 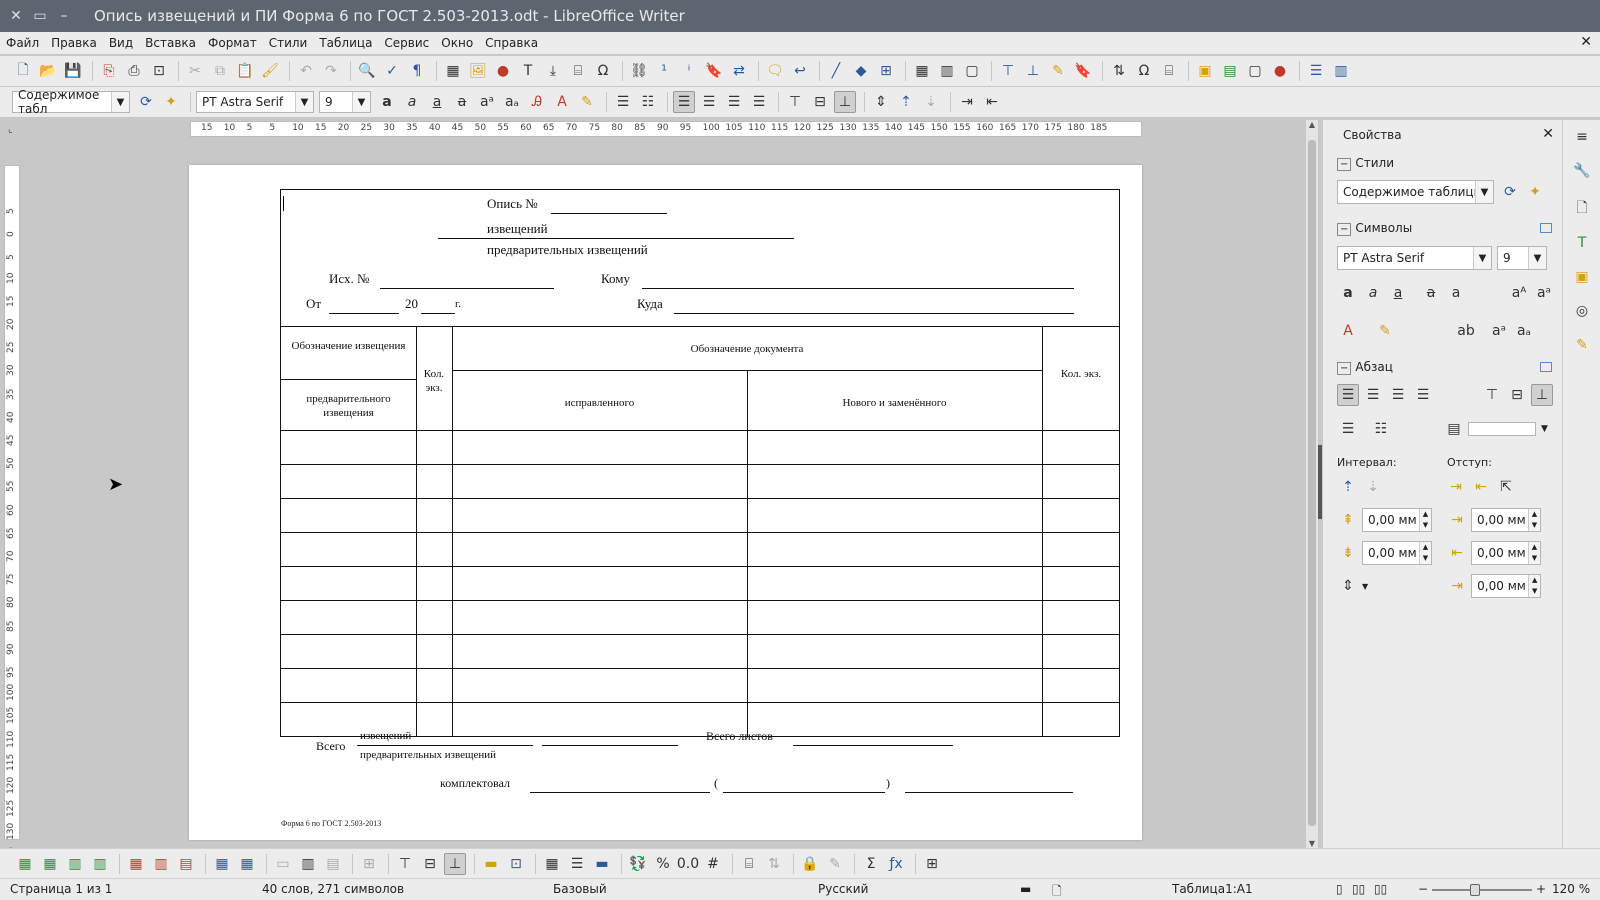 I want to click on object-icon: ⊞, so click(x=886, y=71).